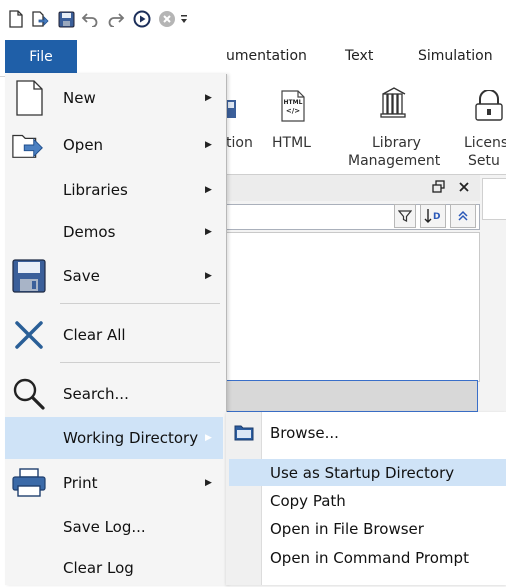 The image size is (506, 587). What do you see at coordinates (131, 438) in the screenshot?
I see `menu-item-label: Working Directory` at bounding box center [131, 438].